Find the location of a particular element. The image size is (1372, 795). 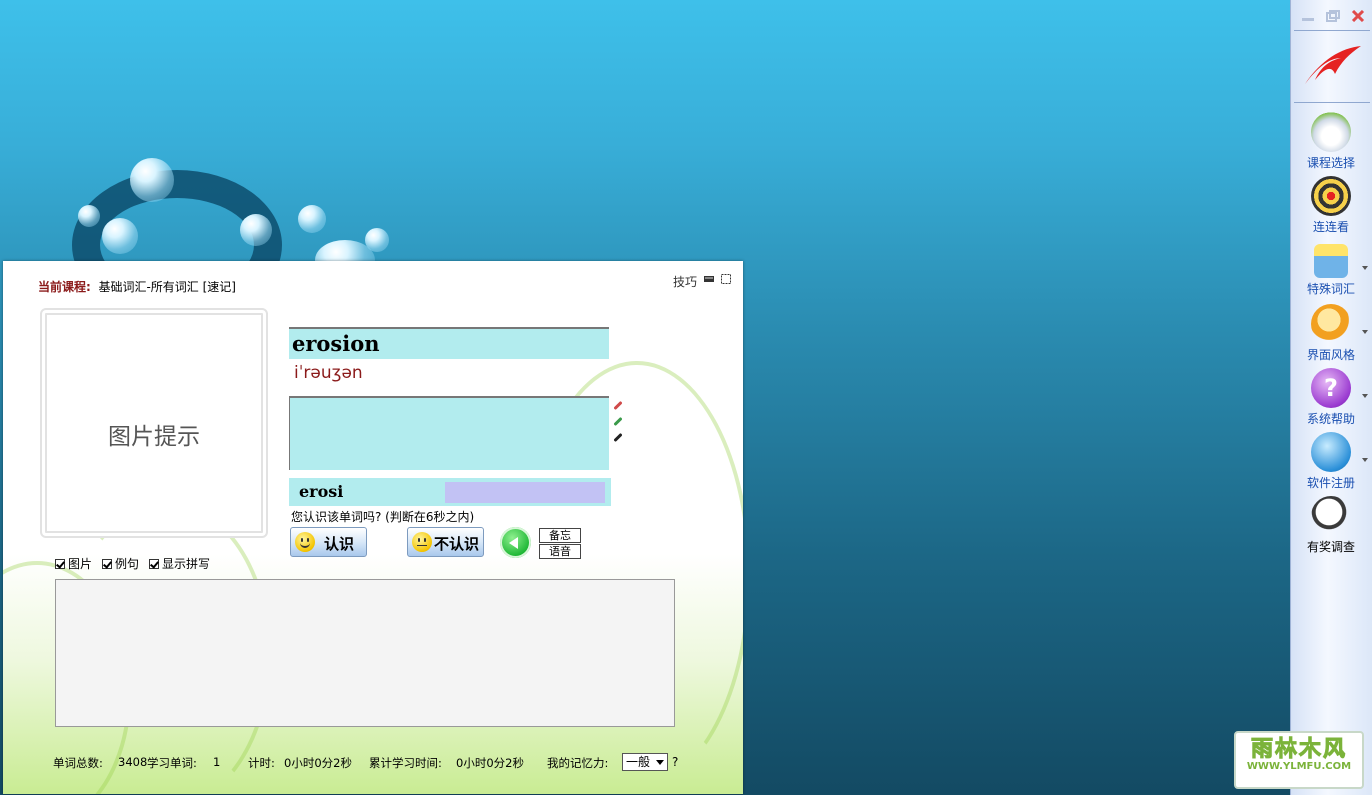

course-value: 基础词汇-所有词汇 [速记] is located at coordinates (167, 287).